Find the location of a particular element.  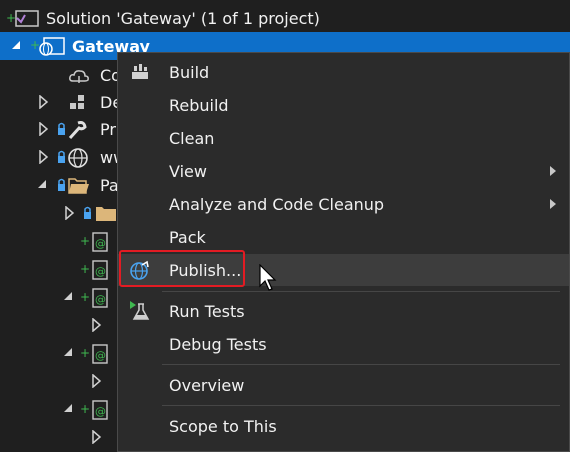

web-project-icon: + is located at coordinates (47, 46).